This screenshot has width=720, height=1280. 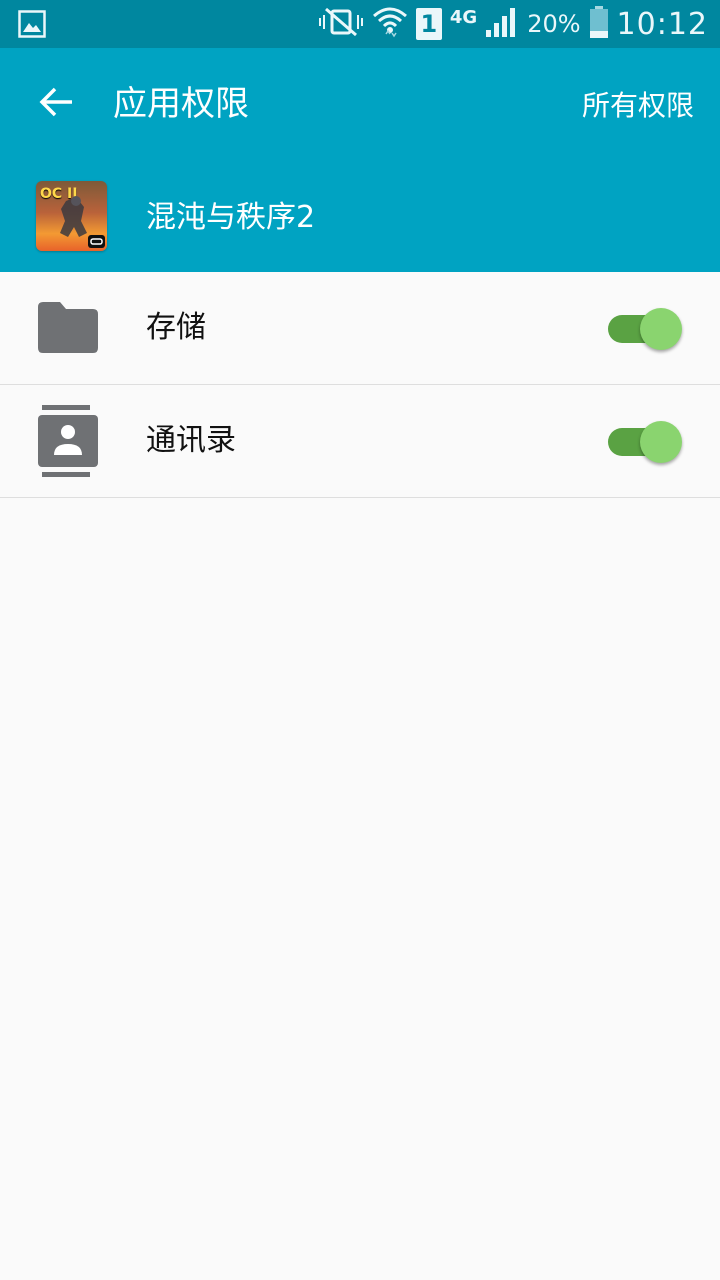 I want to click on contacts-toggle, so click(x=645, y=442).